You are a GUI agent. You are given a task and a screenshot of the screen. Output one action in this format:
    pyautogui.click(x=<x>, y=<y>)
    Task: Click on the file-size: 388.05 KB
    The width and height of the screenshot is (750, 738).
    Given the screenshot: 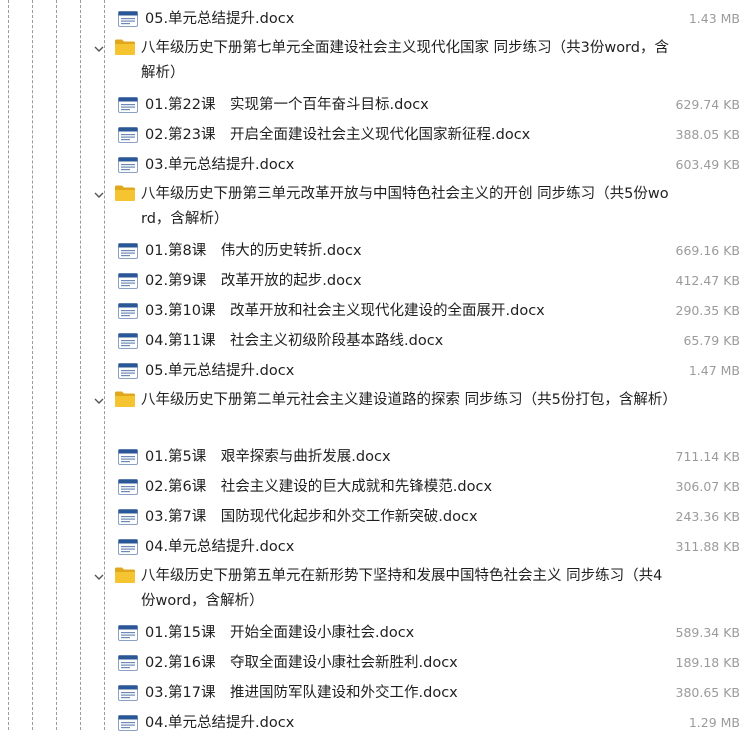 What is the action you would take?
    pyautogui.click(x=707, y=134)
    